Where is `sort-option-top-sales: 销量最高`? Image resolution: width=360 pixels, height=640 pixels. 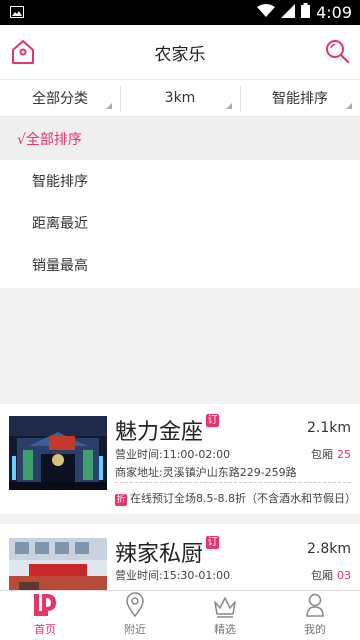 sort-option-top-sales: 销量最高 is located at coordinates (180, 265).